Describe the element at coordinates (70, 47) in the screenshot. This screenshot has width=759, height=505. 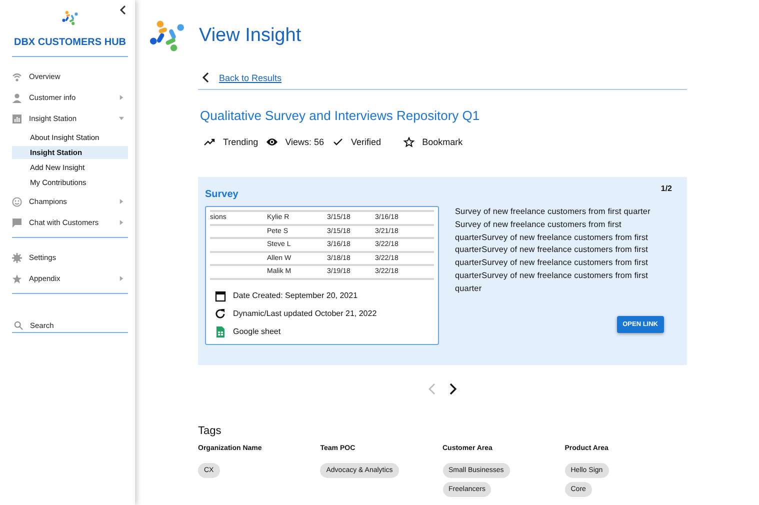
I see `app-title: DBX CUSTOMERS HUB` at that location.